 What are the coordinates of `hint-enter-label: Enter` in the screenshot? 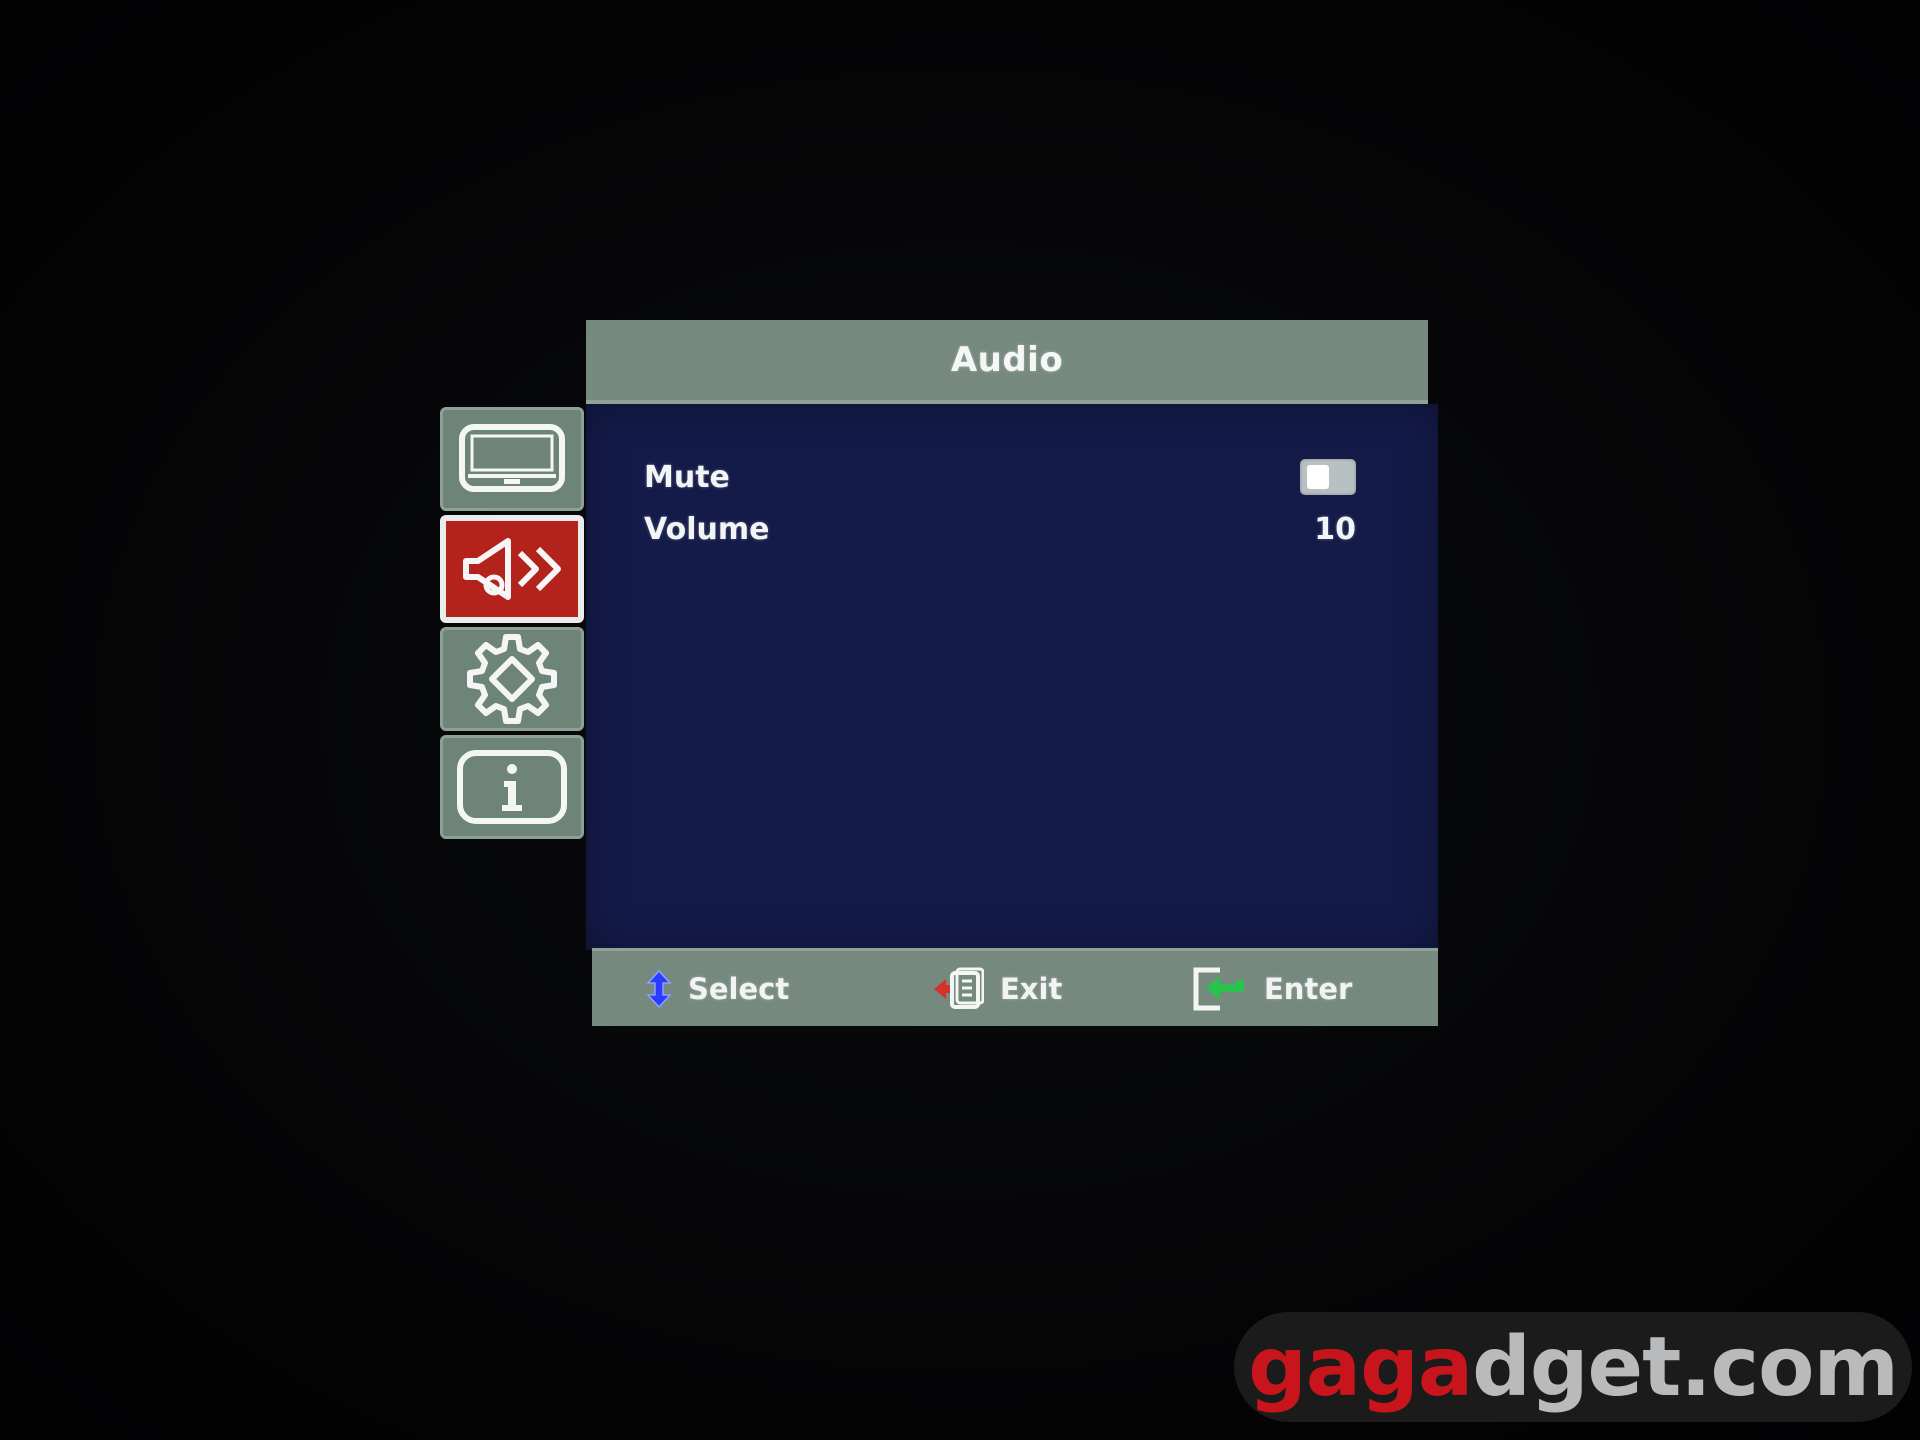 It's located at (1308, 988).